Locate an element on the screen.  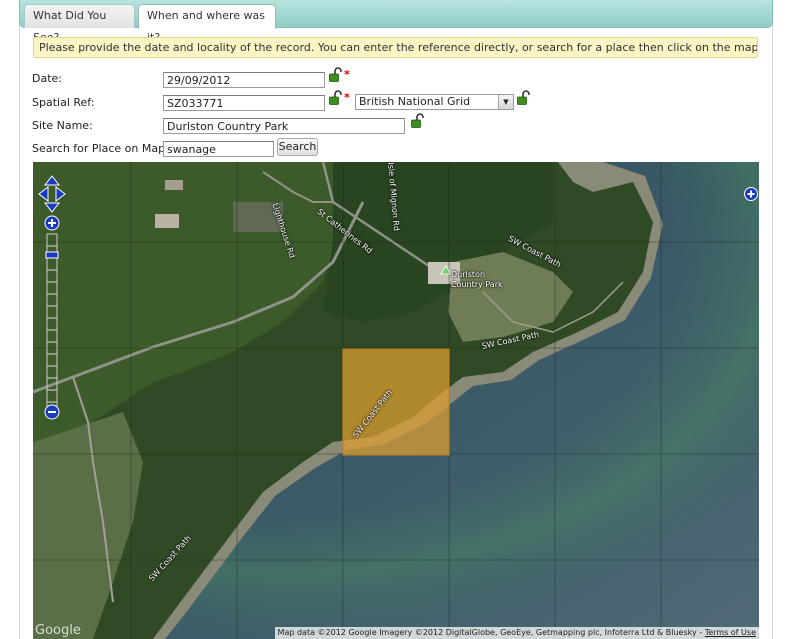
search-button: Search is located at coordinates (297, 147).